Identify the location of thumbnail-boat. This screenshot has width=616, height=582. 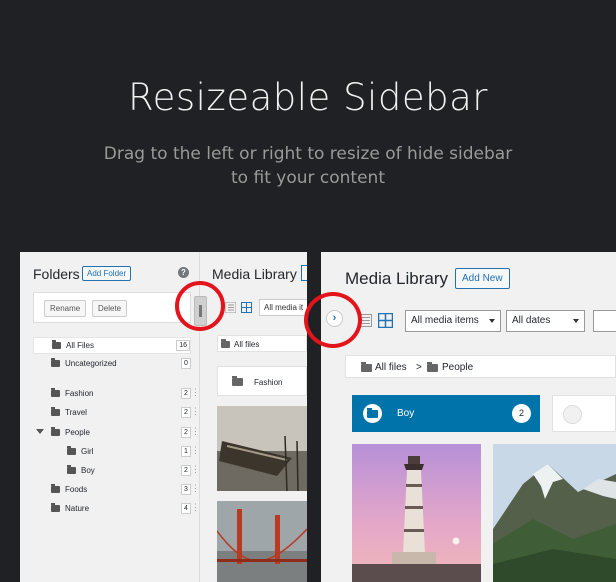
(262, 448).